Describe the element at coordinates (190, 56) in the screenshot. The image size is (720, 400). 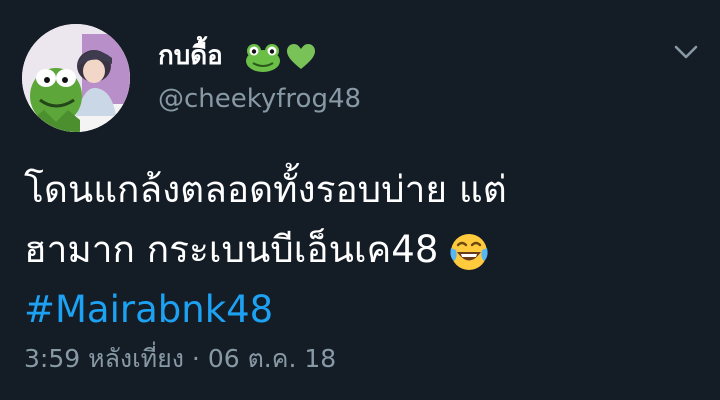
I see `display-name: กบดื้อ` at that location.